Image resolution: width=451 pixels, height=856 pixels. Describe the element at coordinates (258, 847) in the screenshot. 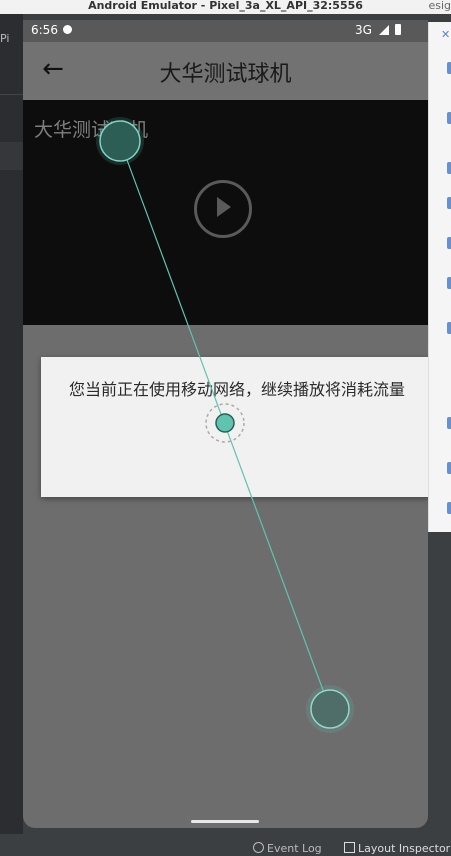

I see `event-log-icon` at that location.